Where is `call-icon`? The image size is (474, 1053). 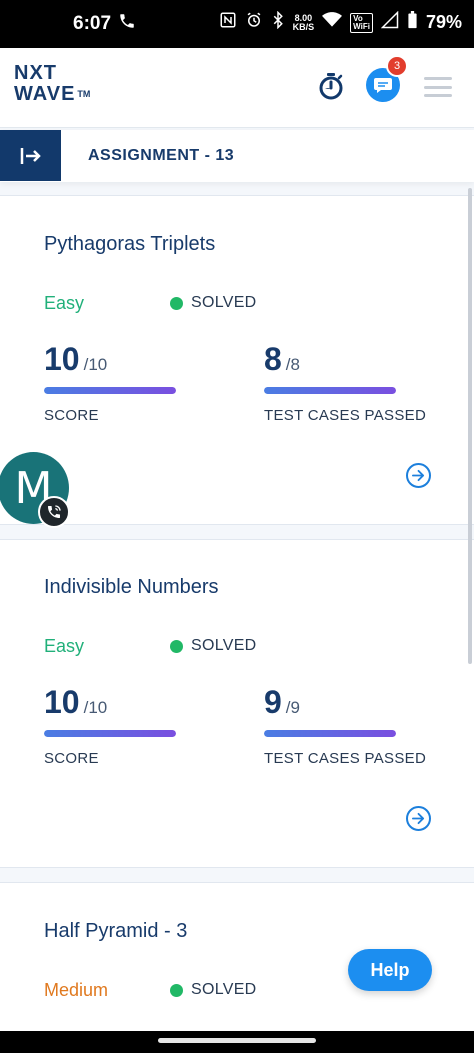
call-icon is located at coordinates (127, 23).